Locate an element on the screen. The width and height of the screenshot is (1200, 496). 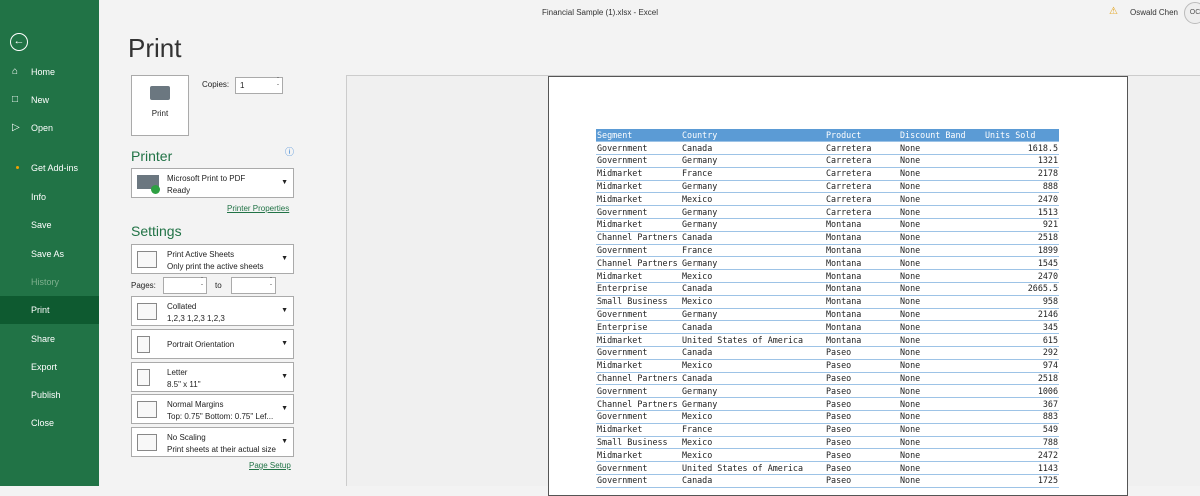
printer-select: Microsoft Print to PDF Ready ▼ is located at coordinates (212, 183).